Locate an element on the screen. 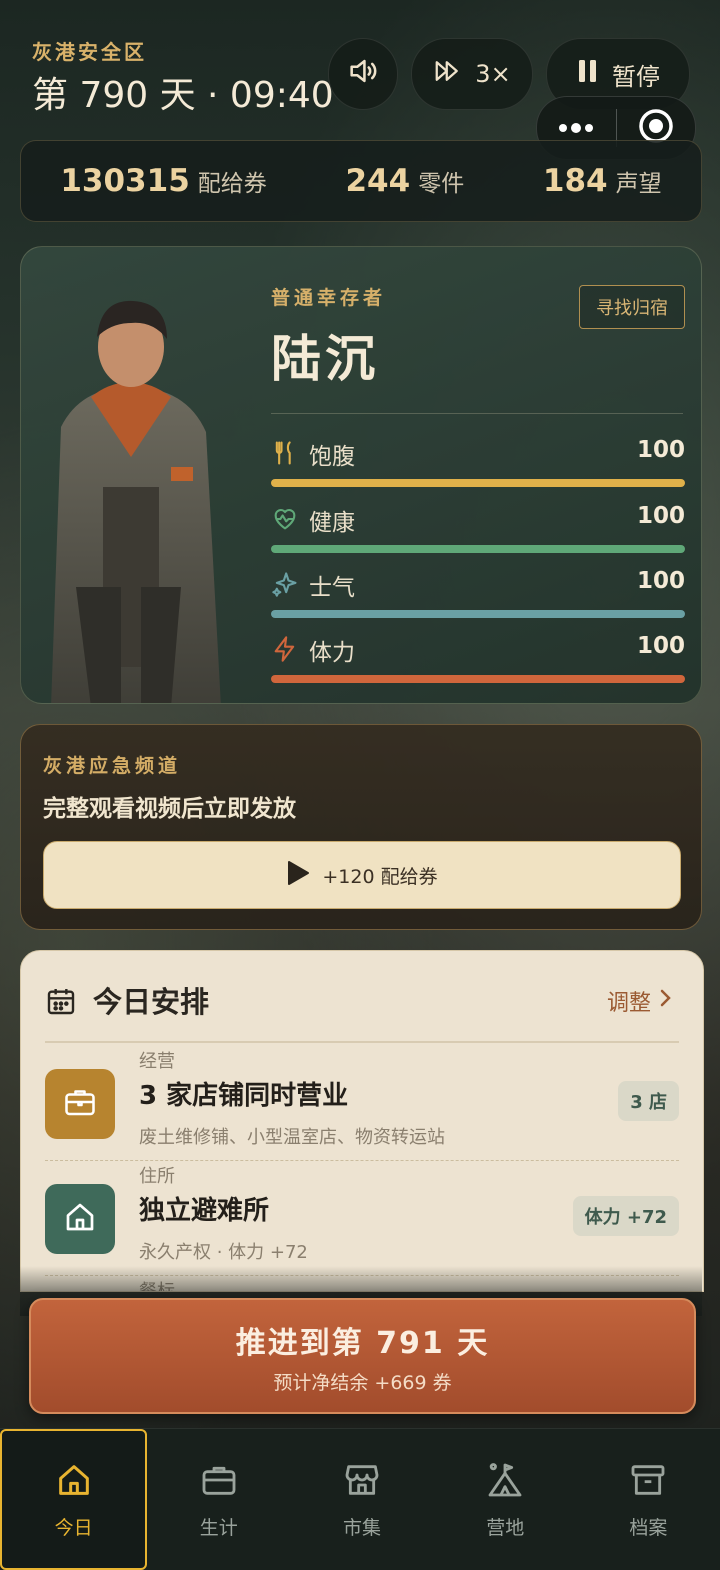 Image resolution: width=720 pixels, height=1570 pixels. pause-label: 暂停 is located at coordinates (636, 76).